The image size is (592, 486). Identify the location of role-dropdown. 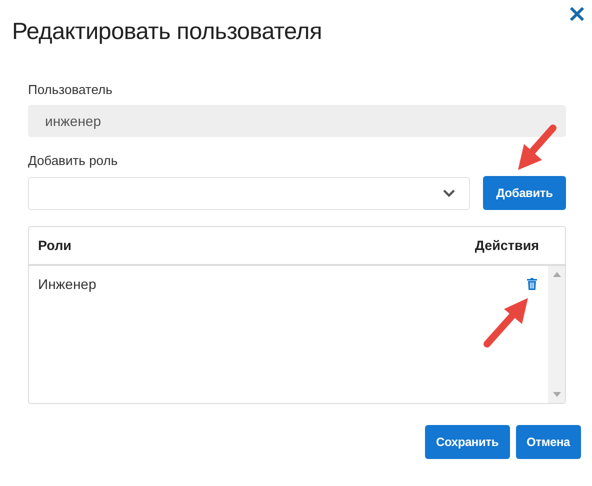
(249, 193).